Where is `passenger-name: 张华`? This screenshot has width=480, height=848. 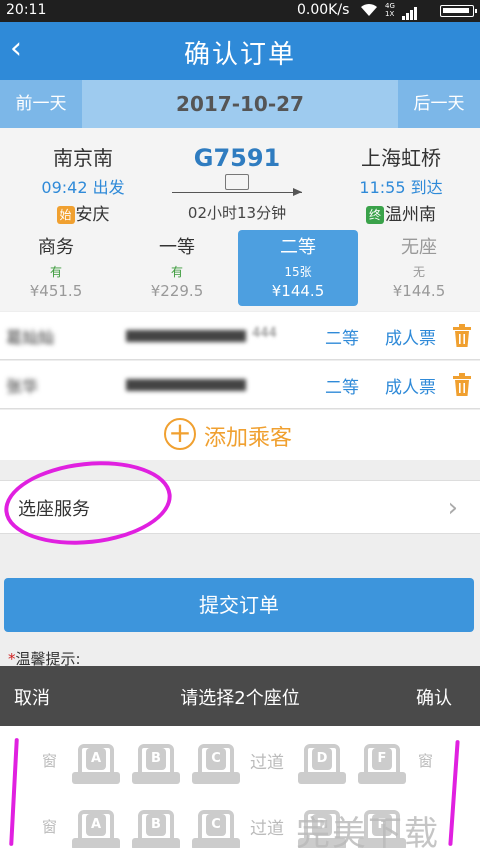 passenger-name: 张华 is located at coordinates (22, 386).